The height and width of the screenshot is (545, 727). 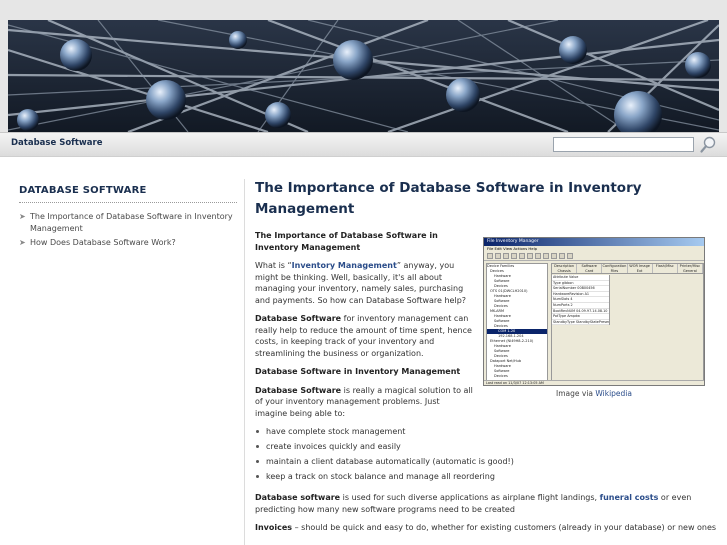 What do you see at coordinates (580, 322) in the screenshot?
I see `grid-row: StandbyType StandbyStatePresent` at bounding box center [580, 322].